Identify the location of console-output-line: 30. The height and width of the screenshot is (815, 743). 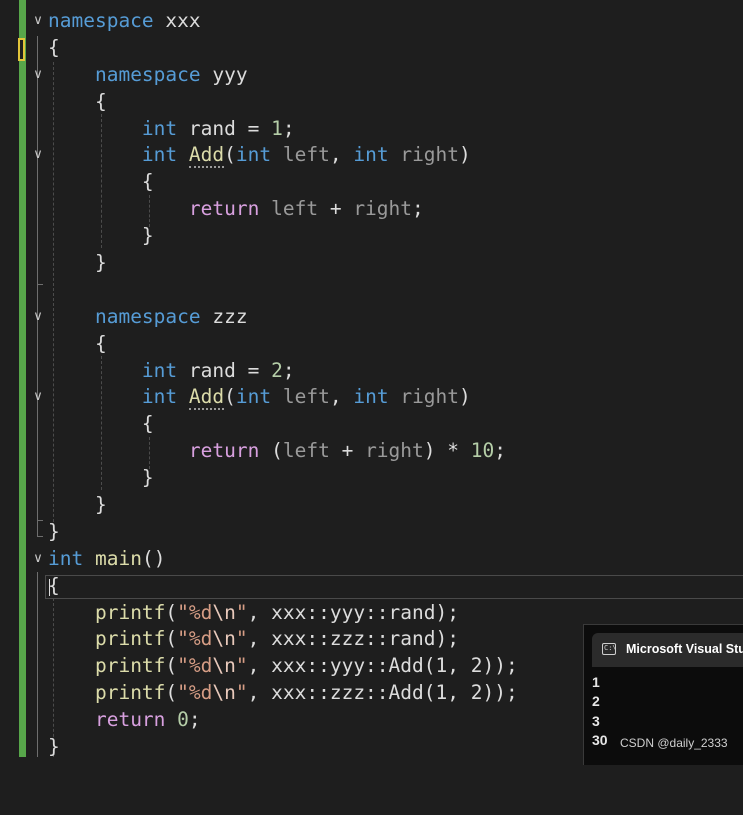
(600, 739).